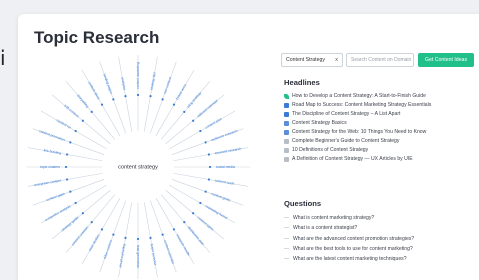  I want to click on mindmap-node: audience research, so click(225, 135).